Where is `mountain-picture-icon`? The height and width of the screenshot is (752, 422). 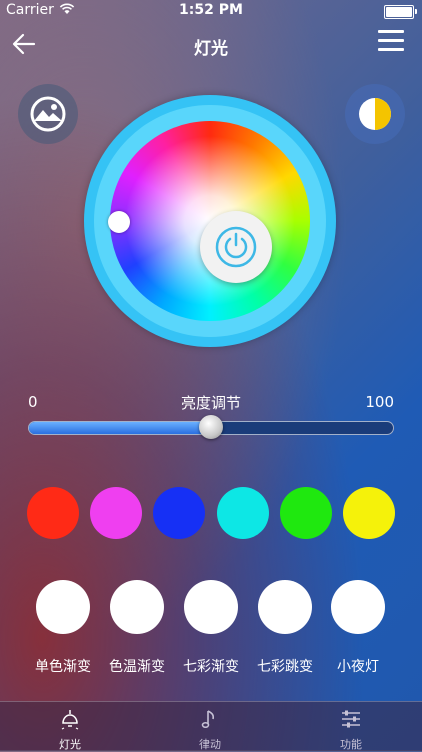 mountain-picture-icon is located at coordinates (48, 114).